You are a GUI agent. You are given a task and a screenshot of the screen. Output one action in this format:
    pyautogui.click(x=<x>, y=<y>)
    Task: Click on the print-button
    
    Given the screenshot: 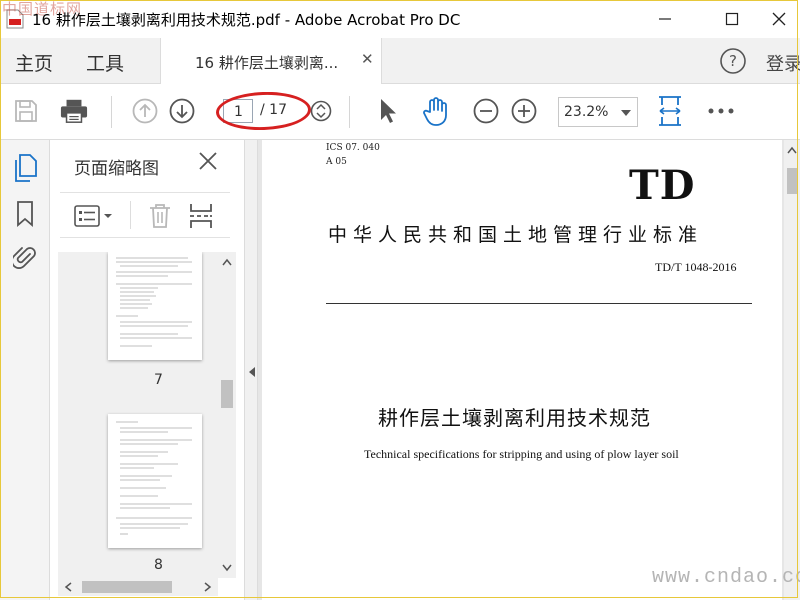 What is the action you would take?
    pyautogui.click(x=74, y=111)
    